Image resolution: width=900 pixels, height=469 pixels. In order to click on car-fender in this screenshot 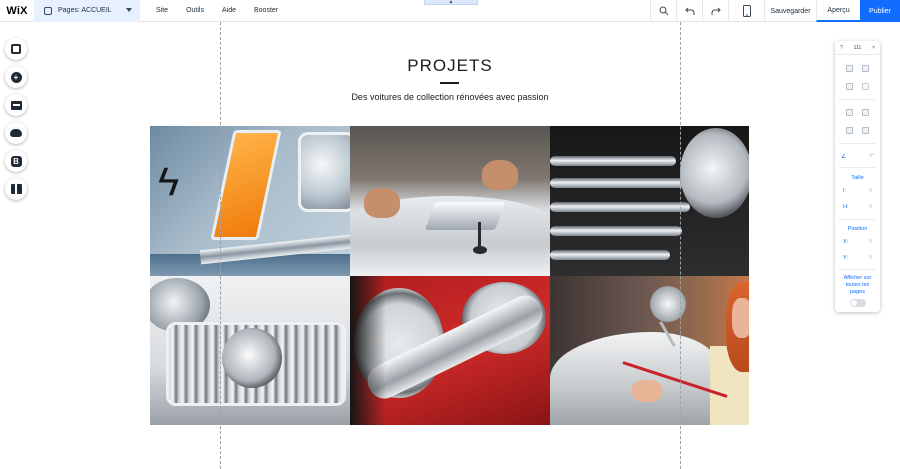, I will do `click(635, 378)`.